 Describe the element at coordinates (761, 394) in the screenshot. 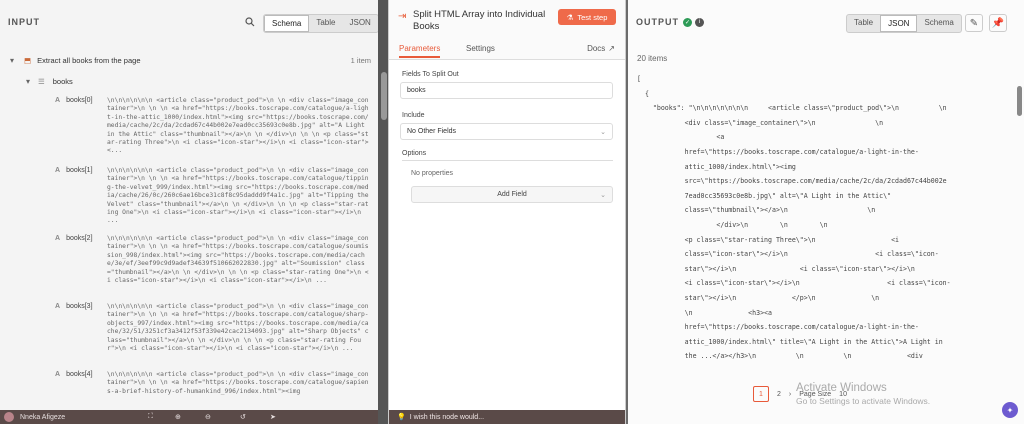

I see `page-1: 1` at that location.